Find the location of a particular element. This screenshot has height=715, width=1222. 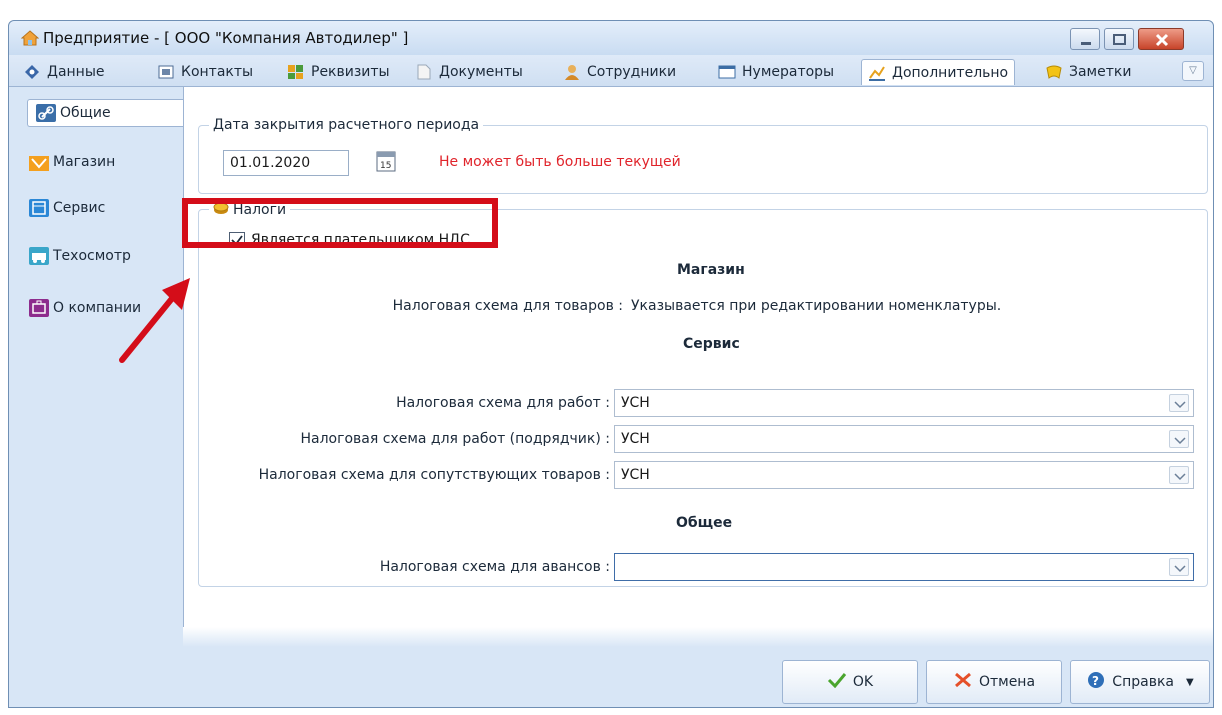

tab-contacts: Контакты is located at coordinates (205, 72).